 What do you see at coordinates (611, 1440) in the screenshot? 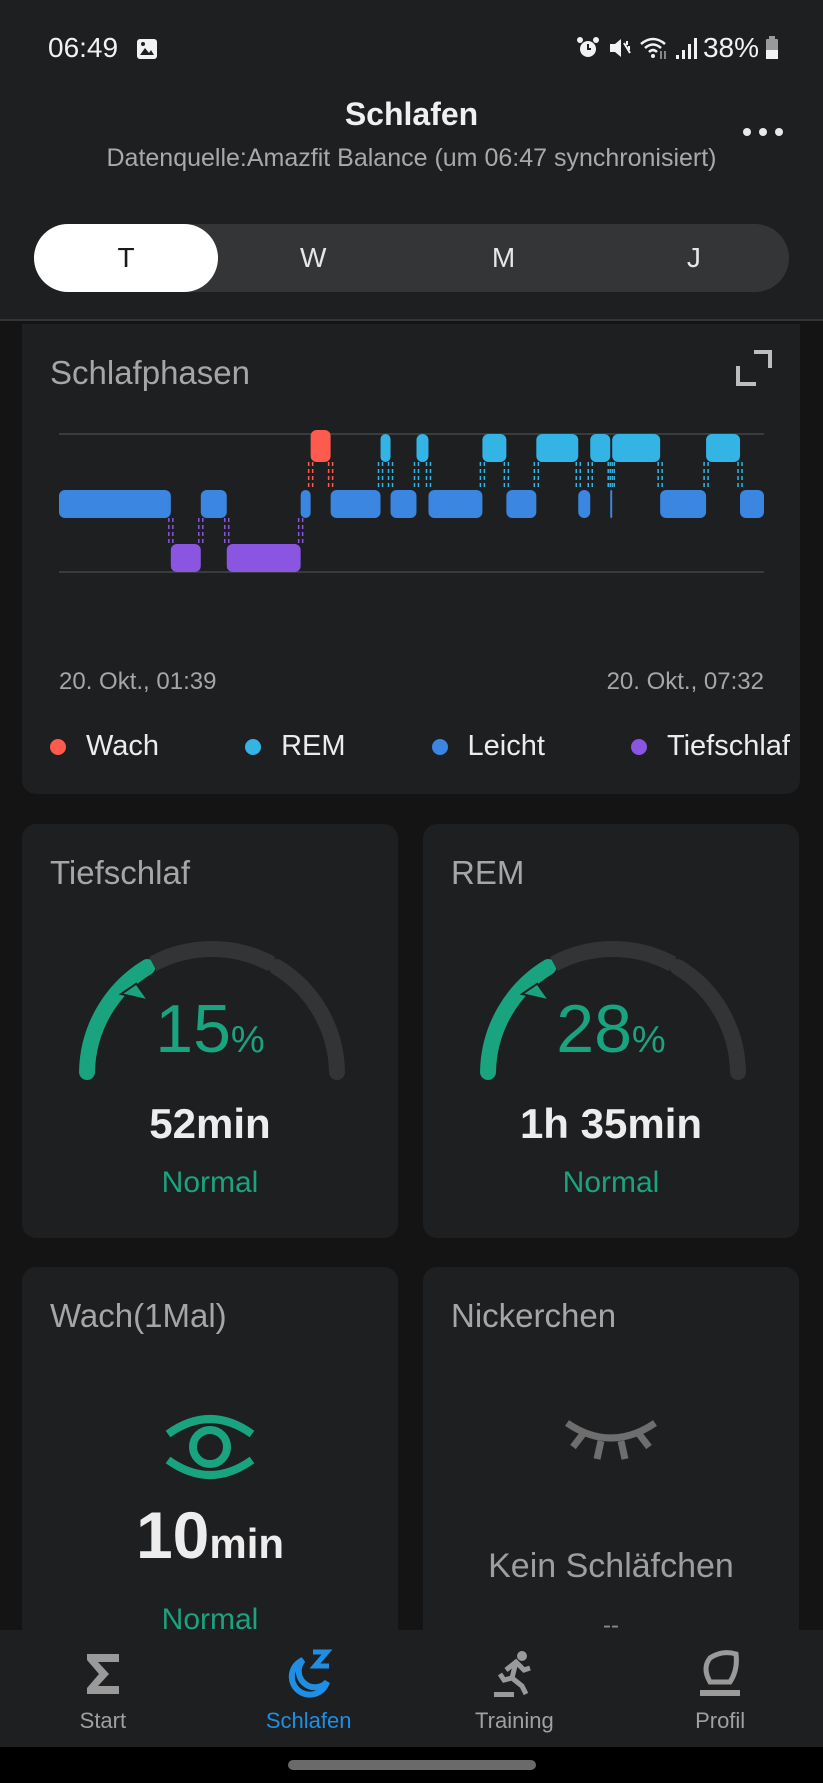
I see `closed-eye-icon` at bounding box center [611, 1440].